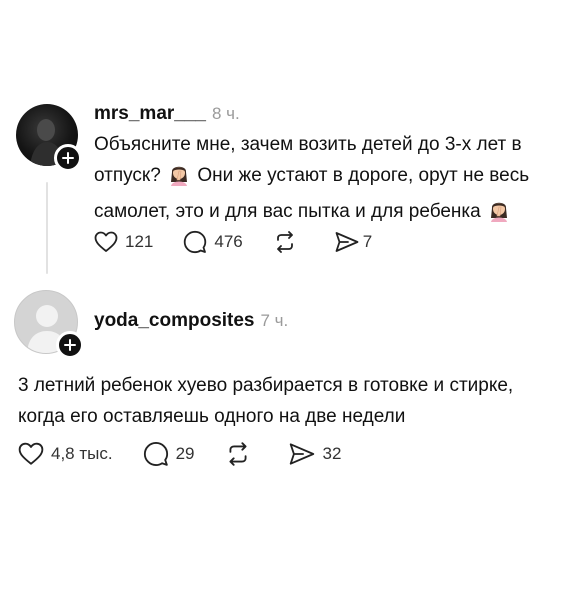 The height and width of the screenshot is (600, 570). I want to click on post-actions: 4,8 тыс. 29 32, so click(194, 454).